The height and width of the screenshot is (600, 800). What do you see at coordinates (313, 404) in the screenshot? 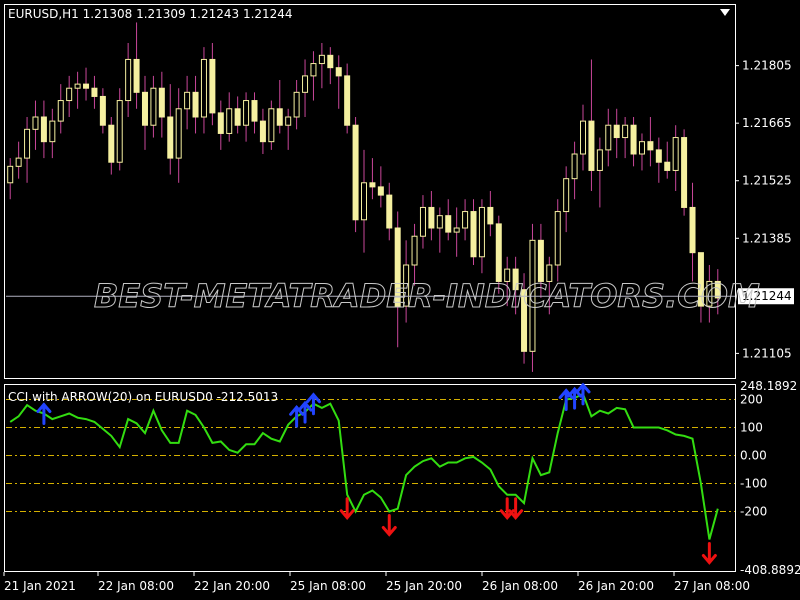
I see `buy-arrow-icon` at bounding box center [313, 404].